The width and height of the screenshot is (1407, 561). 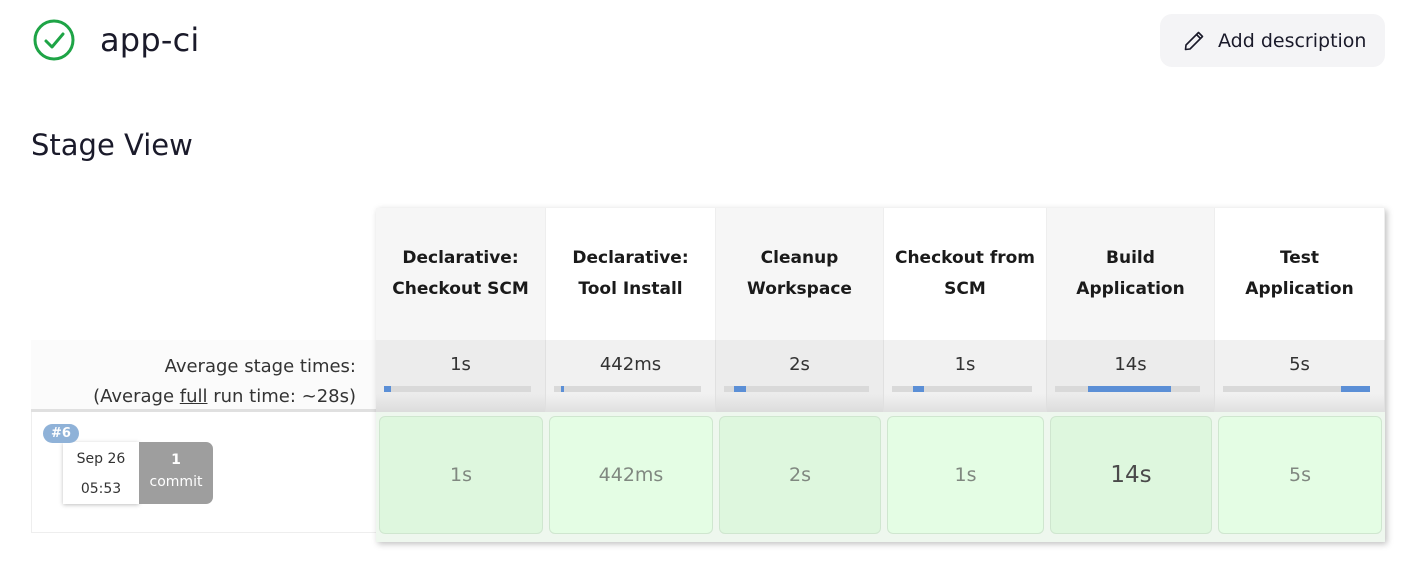 What do you see at coordinates (800, 274) in the screenshot?
I see `stage-header: Cleanup Workspace` at bounding box center [800, 274].